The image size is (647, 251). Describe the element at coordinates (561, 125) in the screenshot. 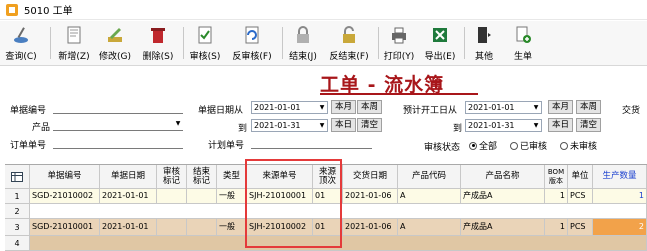

I see `planned-start-today-button: 本日` at that location.